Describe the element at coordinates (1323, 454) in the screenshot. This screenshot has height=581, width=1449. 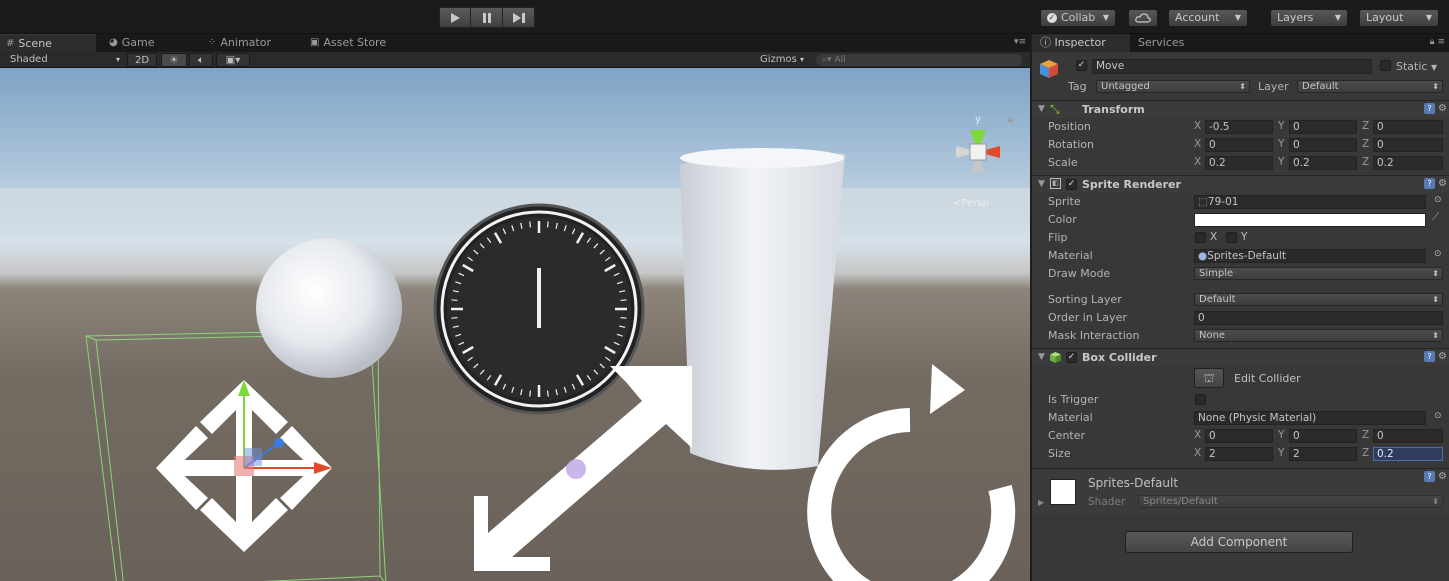
I see `collider-size-y-input: 2` at that location.